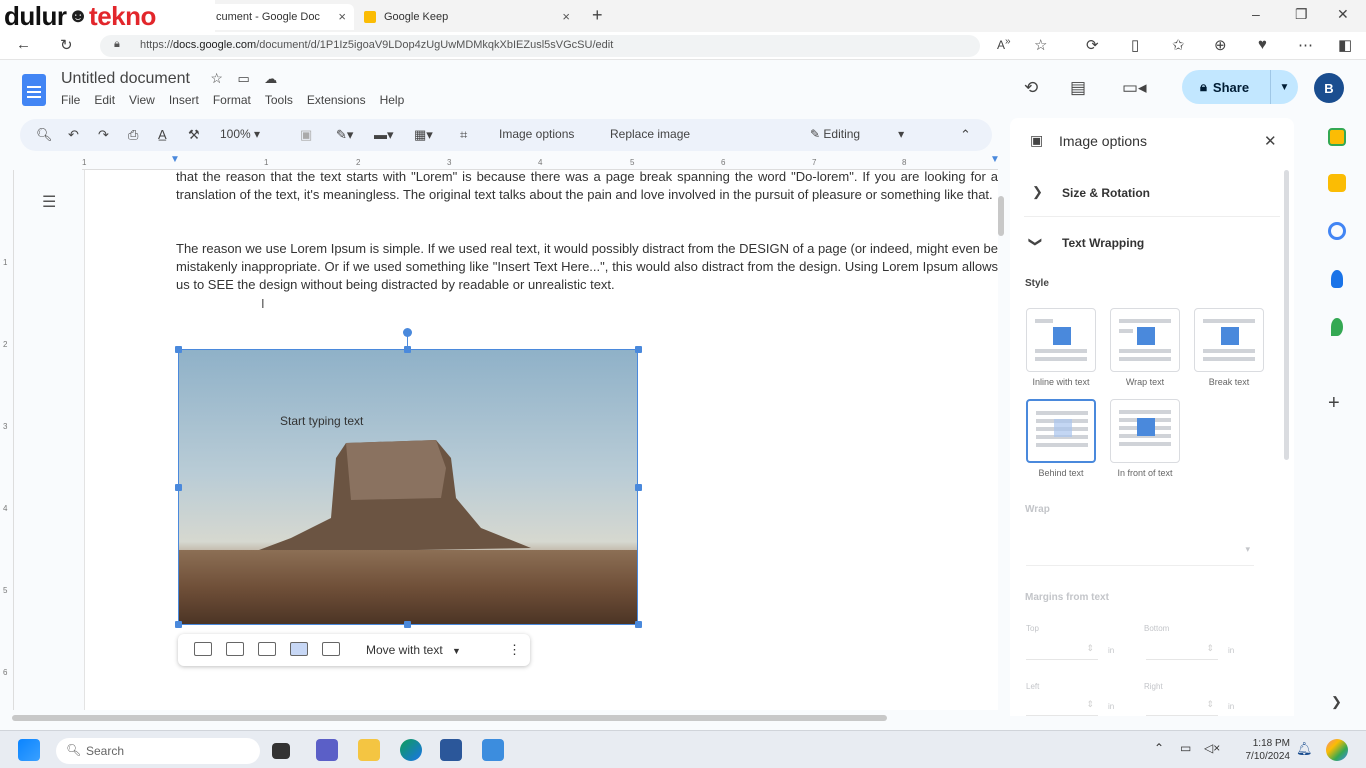  I want to click on sidebar-toggle-icon: ◧, so click(1345, 45).